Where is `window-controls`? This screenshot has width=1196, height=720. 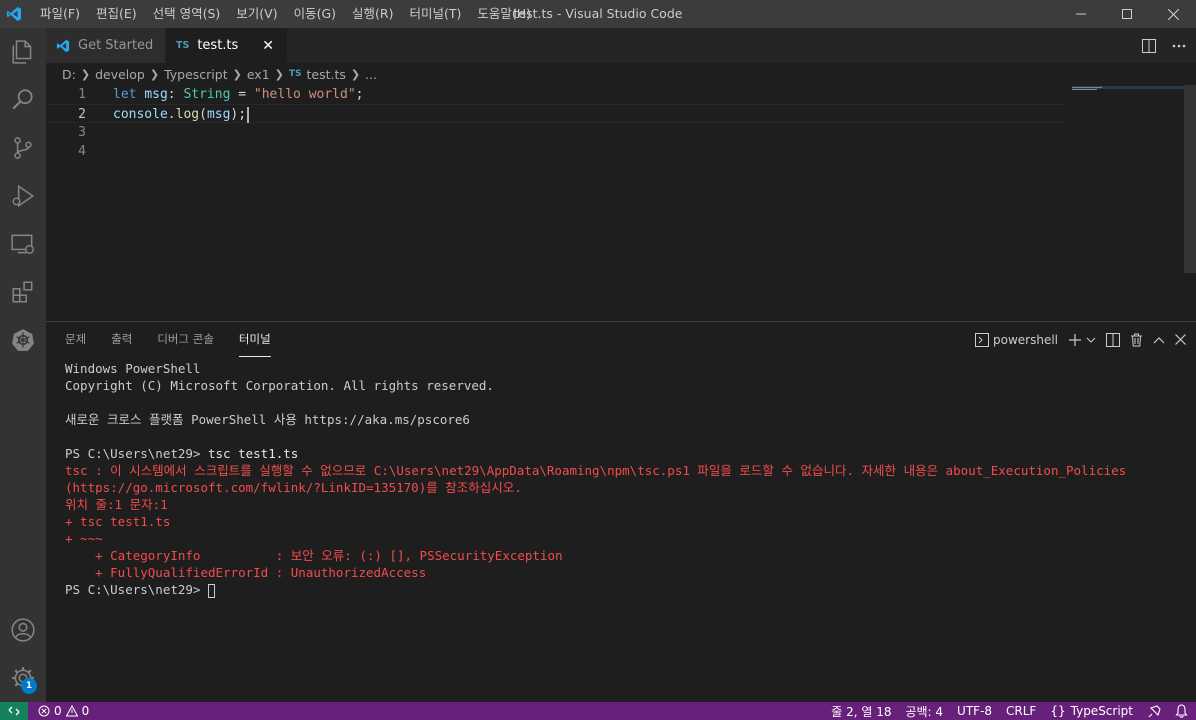
window-controls is located at coordinates (1127, 14).